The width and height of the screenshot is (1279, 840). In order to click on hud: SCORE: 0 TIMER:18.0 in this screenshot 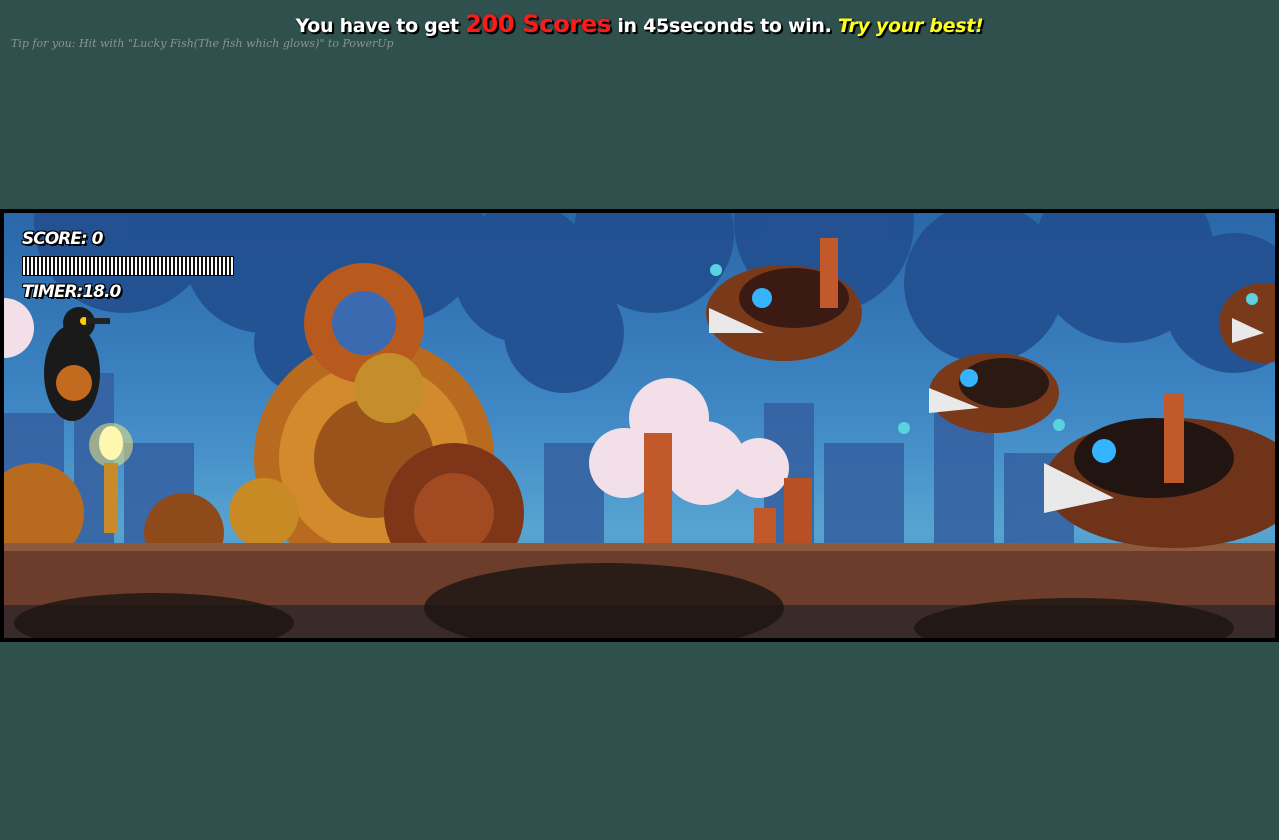, I will do `click(128, 265)`.